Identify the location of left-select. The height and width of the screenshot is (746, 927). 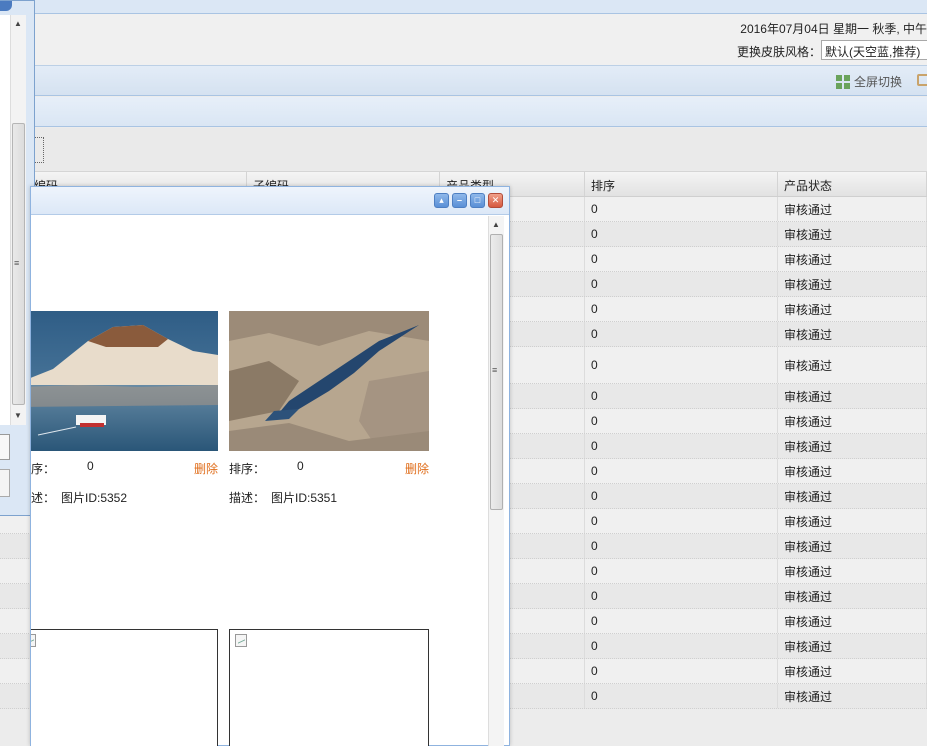
(5, 447).